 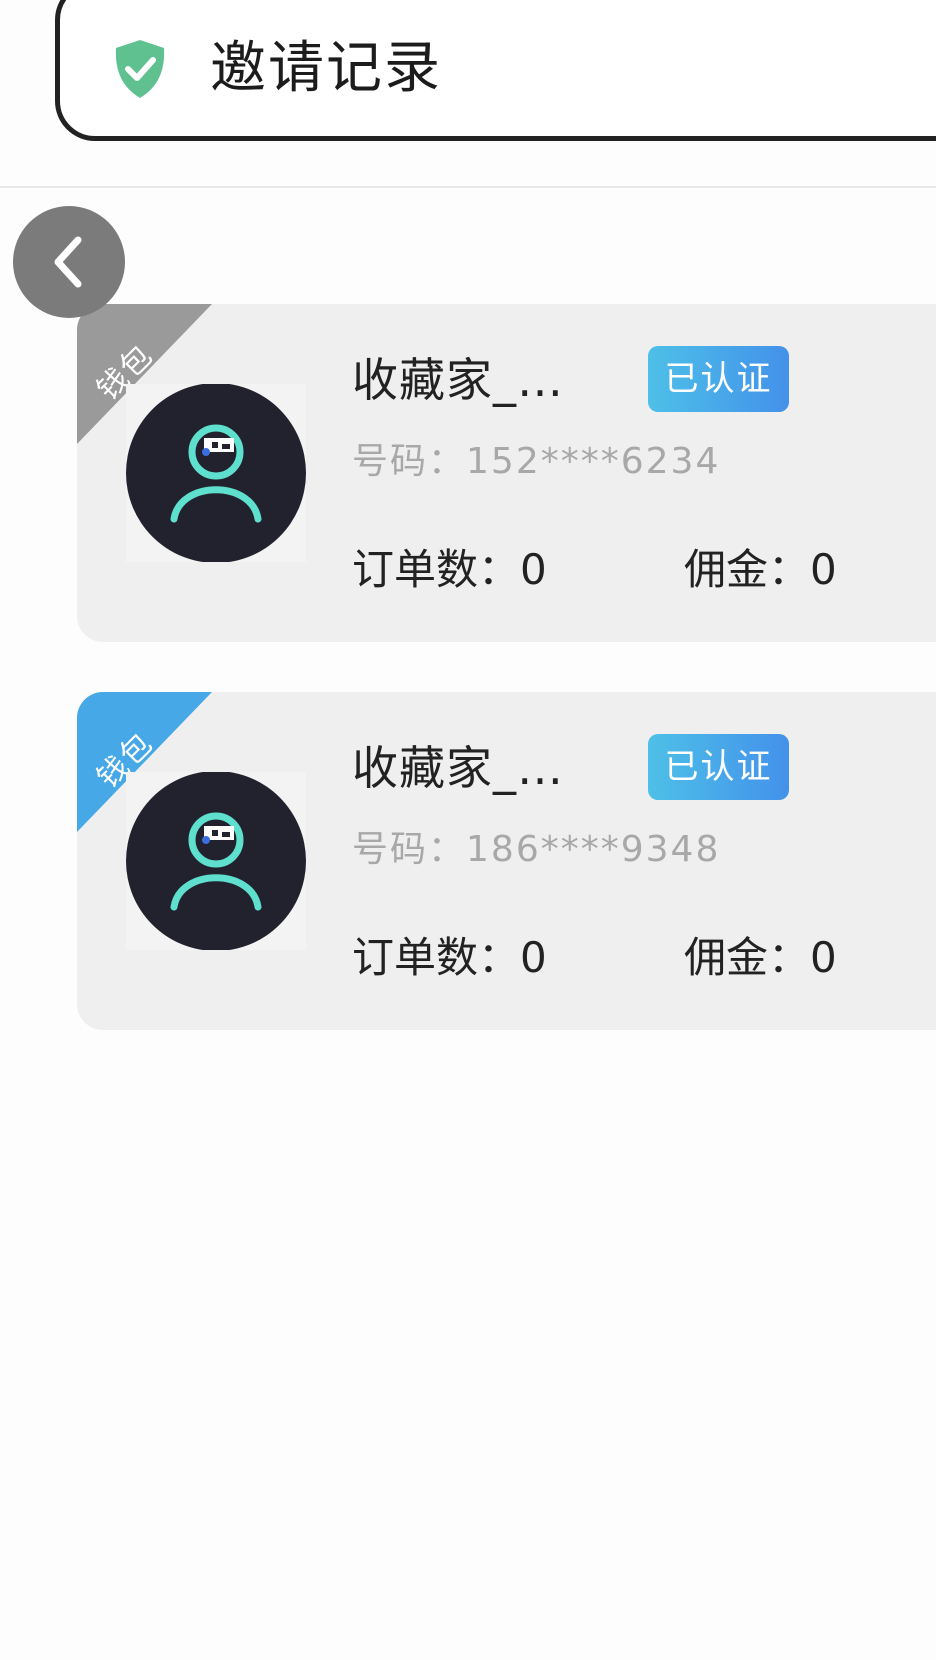 I want to click on page-title: 邀请记录, so click(x=326, y=68).